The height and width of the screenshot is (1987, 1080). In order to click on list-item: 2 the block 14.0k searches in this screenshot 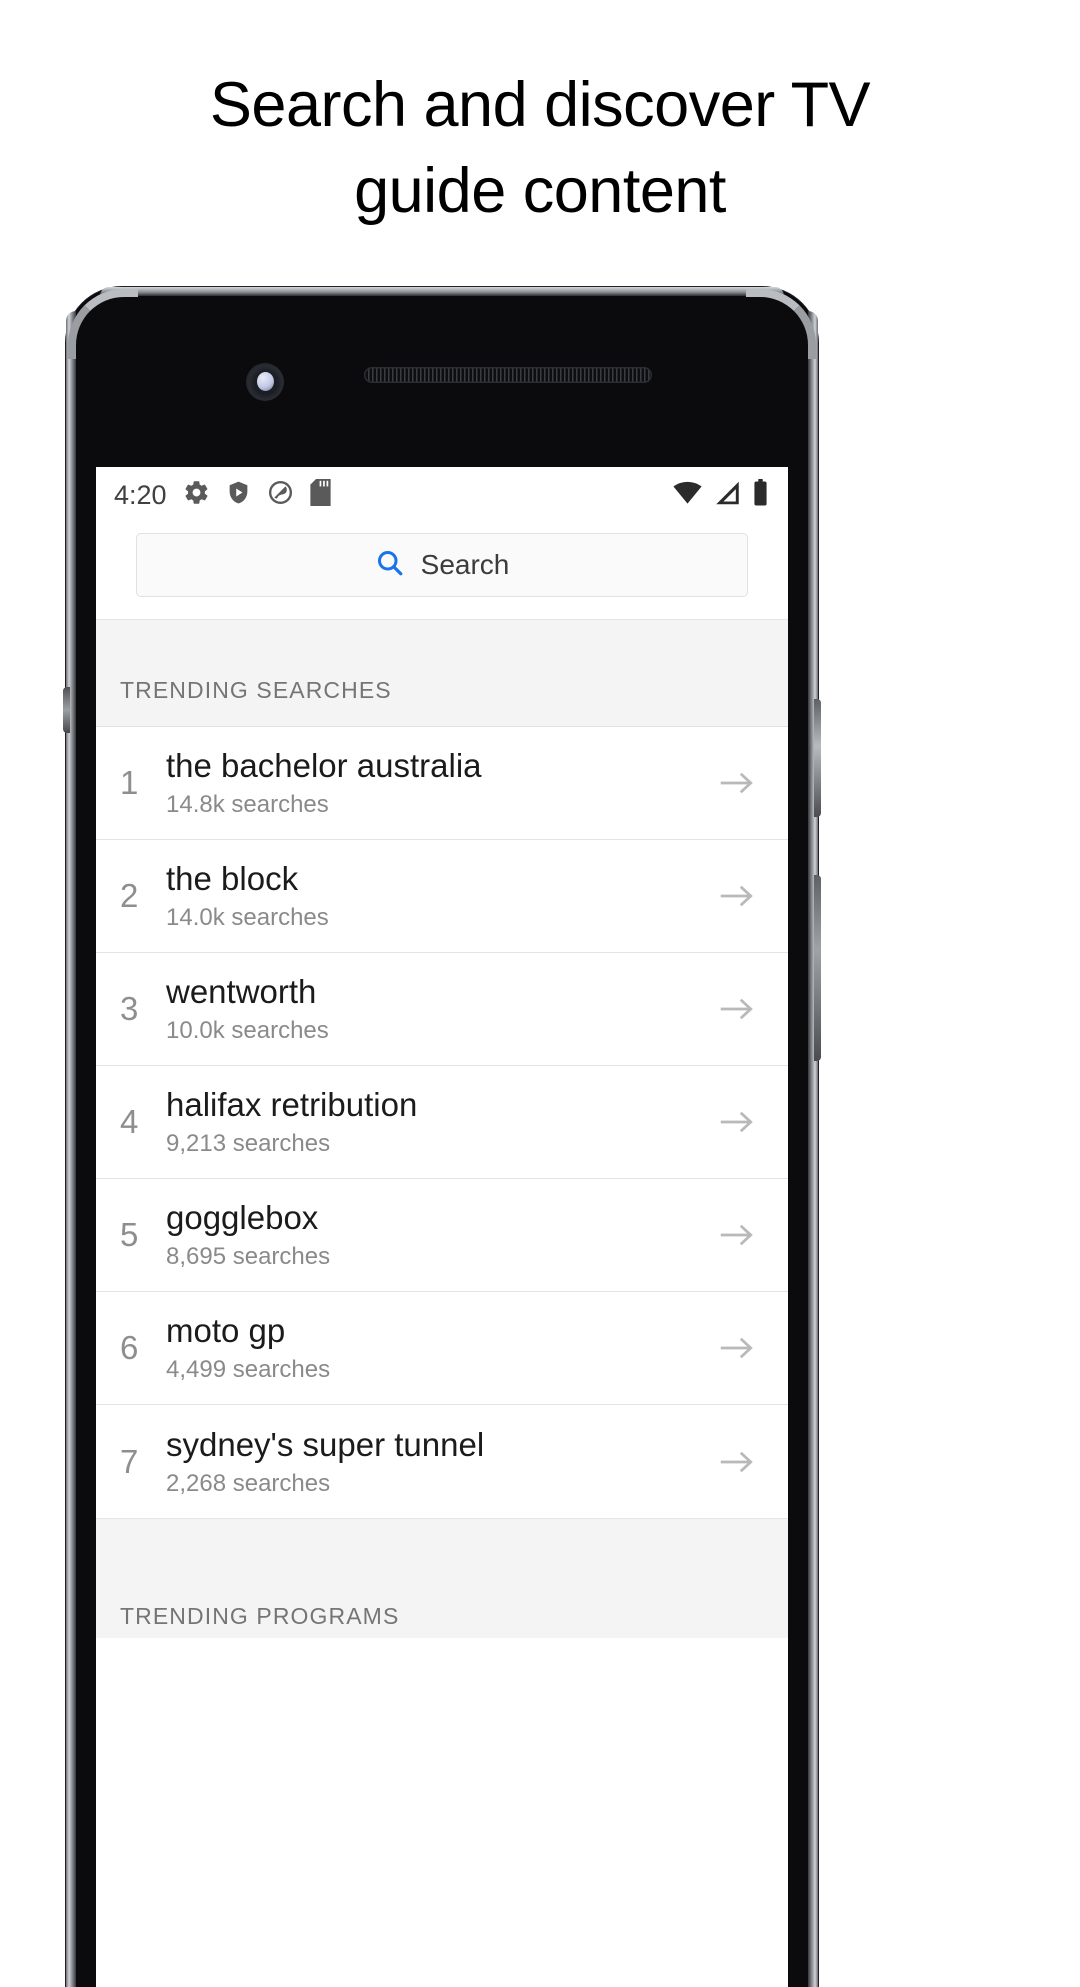, I will do `click(442, 896)`.